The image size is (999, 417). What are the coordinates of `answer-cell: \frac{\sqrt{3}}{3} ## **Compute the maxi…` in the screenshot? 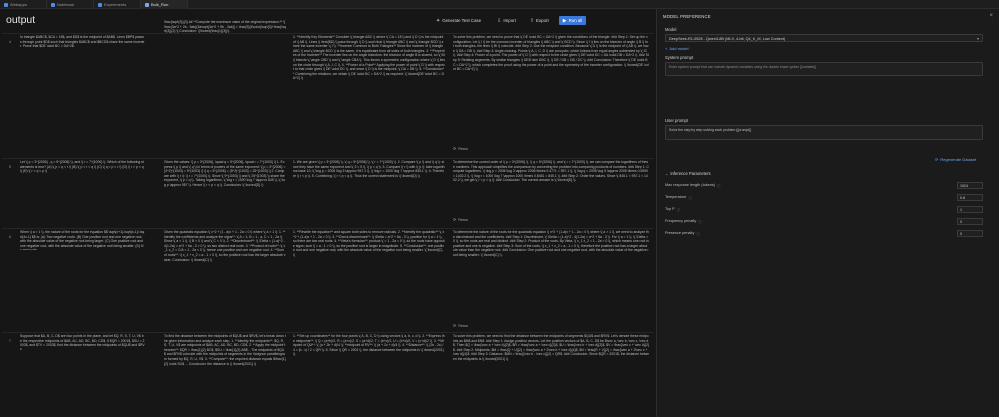 It's located at (225, 36).